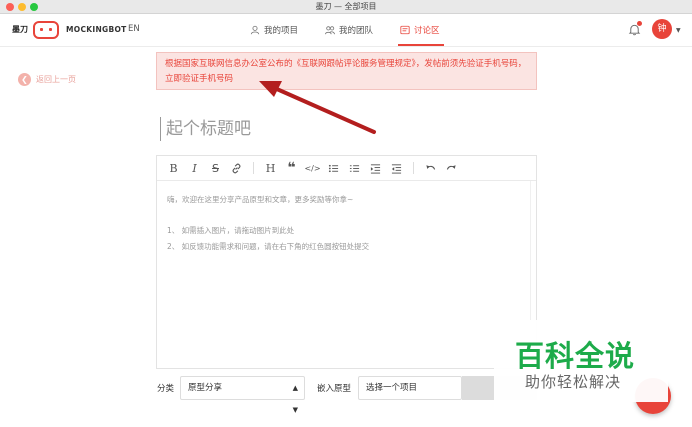 The height and width of the screenshot is (427, 692). What do you see at coordinates (291, 168) in the screenshot?
I see `quote-button: ❝` at bounding box center [291, 168].